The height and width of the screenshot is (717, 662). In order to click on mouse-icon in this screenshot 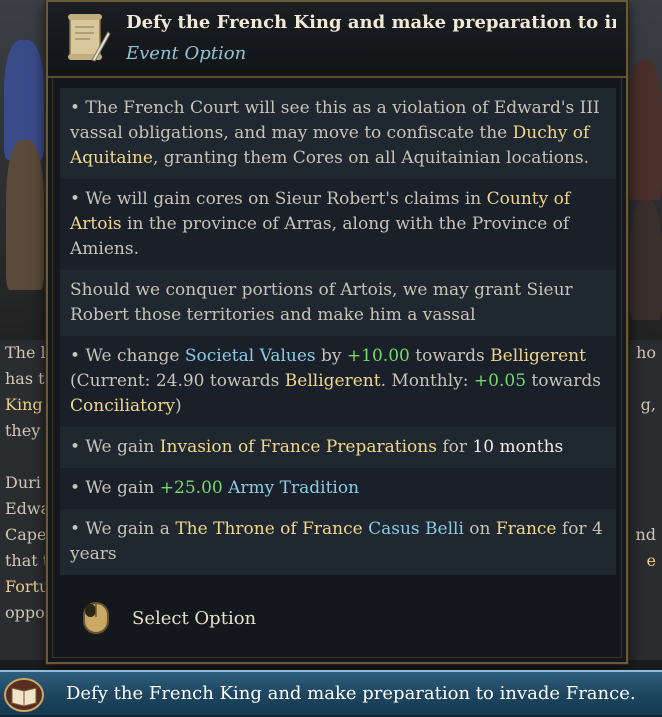, I will do `click(96, 618)`.